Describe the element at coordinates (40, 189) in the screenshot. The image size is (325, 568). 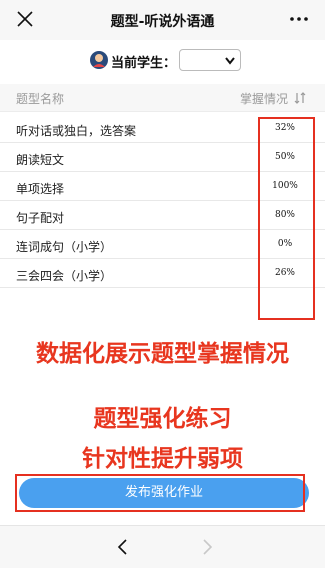
I see `question-type-name: 单项选择` at that location.